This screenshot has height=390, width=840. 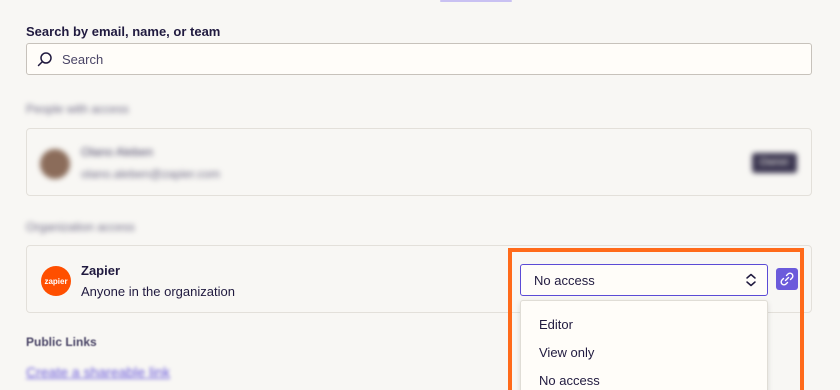 I want to click on access-level-value: No access, so click(x=564, y=280).